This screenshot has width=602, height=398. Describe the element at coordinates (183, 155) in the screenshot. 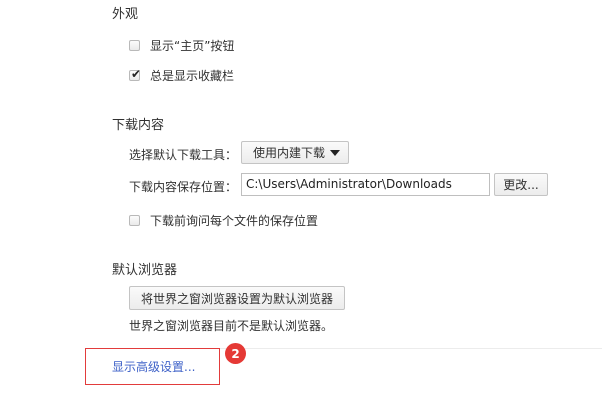

I see `download-tool-label: 选择默认下载工具：` at that location.